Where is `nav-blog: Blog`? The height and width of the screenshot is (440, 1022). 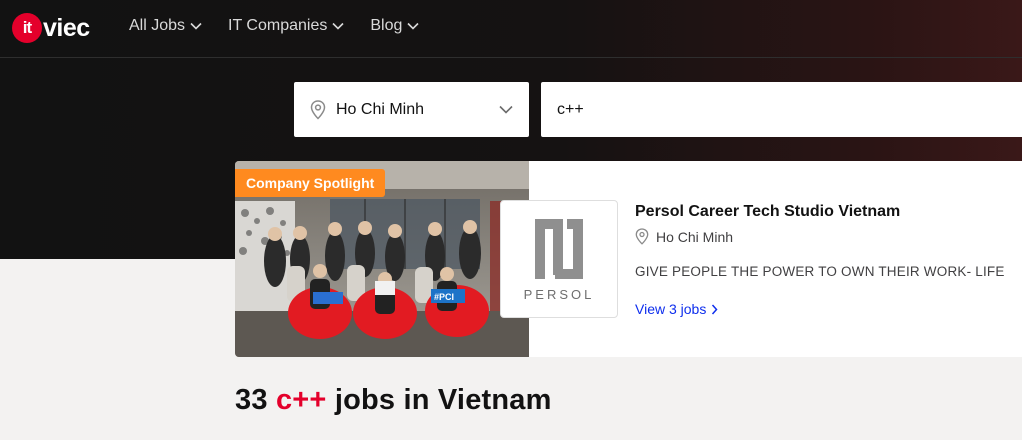
nav-blog: Blog is located at coordinates (394, 26).